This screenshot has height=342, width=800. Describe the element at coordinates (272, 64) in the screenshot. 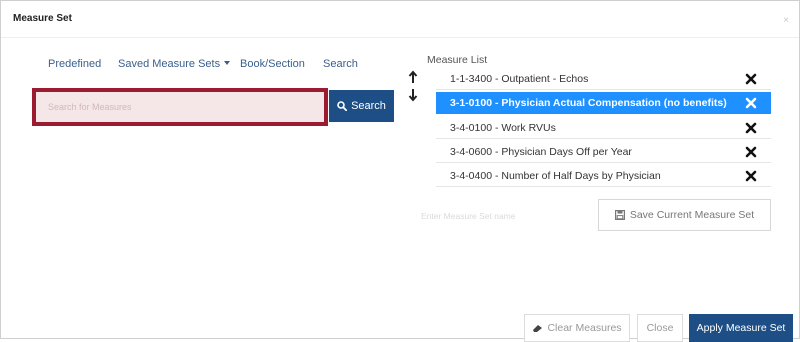

I see `tab-book-section: Book/Section` at that location.